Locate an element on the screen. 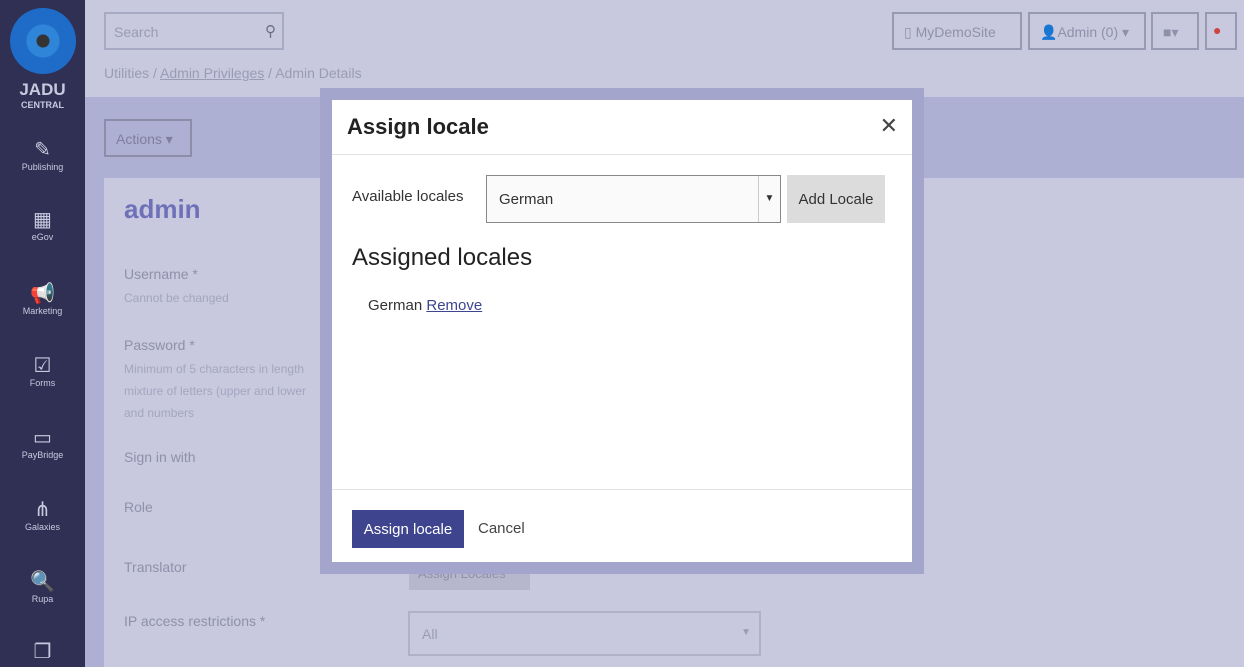 The height and width of the screenshot is (667, 1244). nav-label: Marketing is located at coordinates (42, 311).